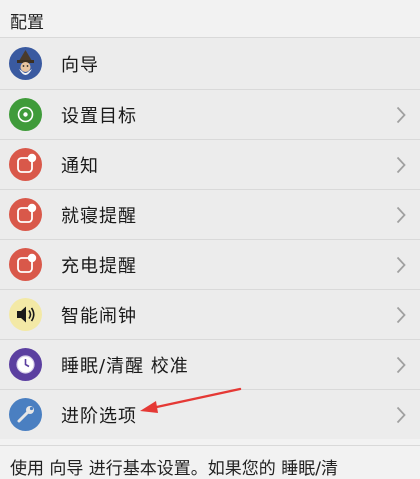 This screenshot has height=479, width=420. Describe the element at coordinates (210, 164) in the screenshot. I see `menu-item-notifications: 通知` at that location.